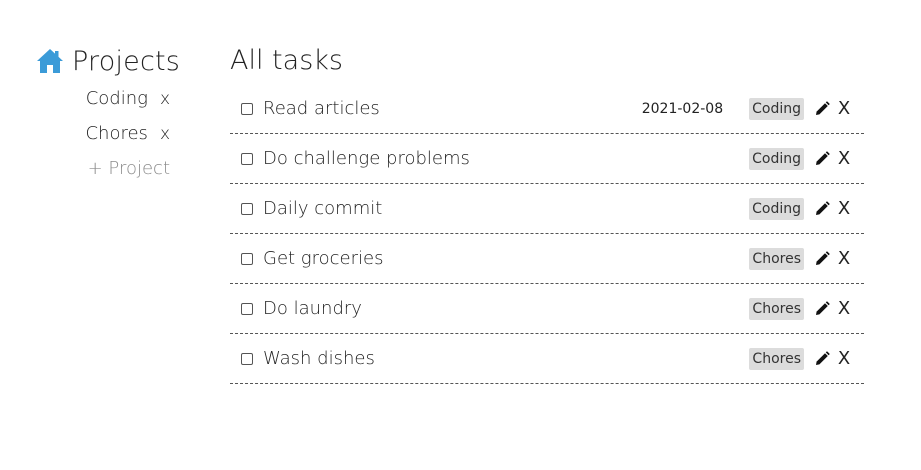 This screenshot has height=470, width=921. What do you see at coordinates (547, 359) in the screenshot?
I see `task-row: Wash dishes Chores X` at bounding box center [547, 359].